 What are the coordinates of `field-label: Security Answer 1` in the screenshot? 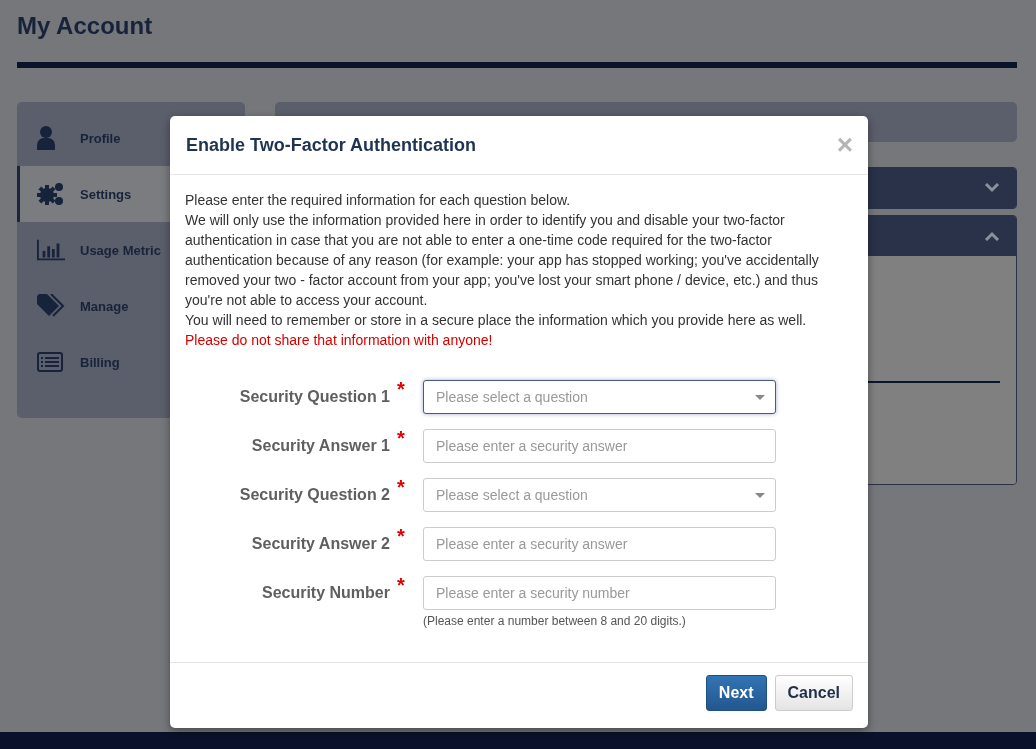 It's located at (320, 446).